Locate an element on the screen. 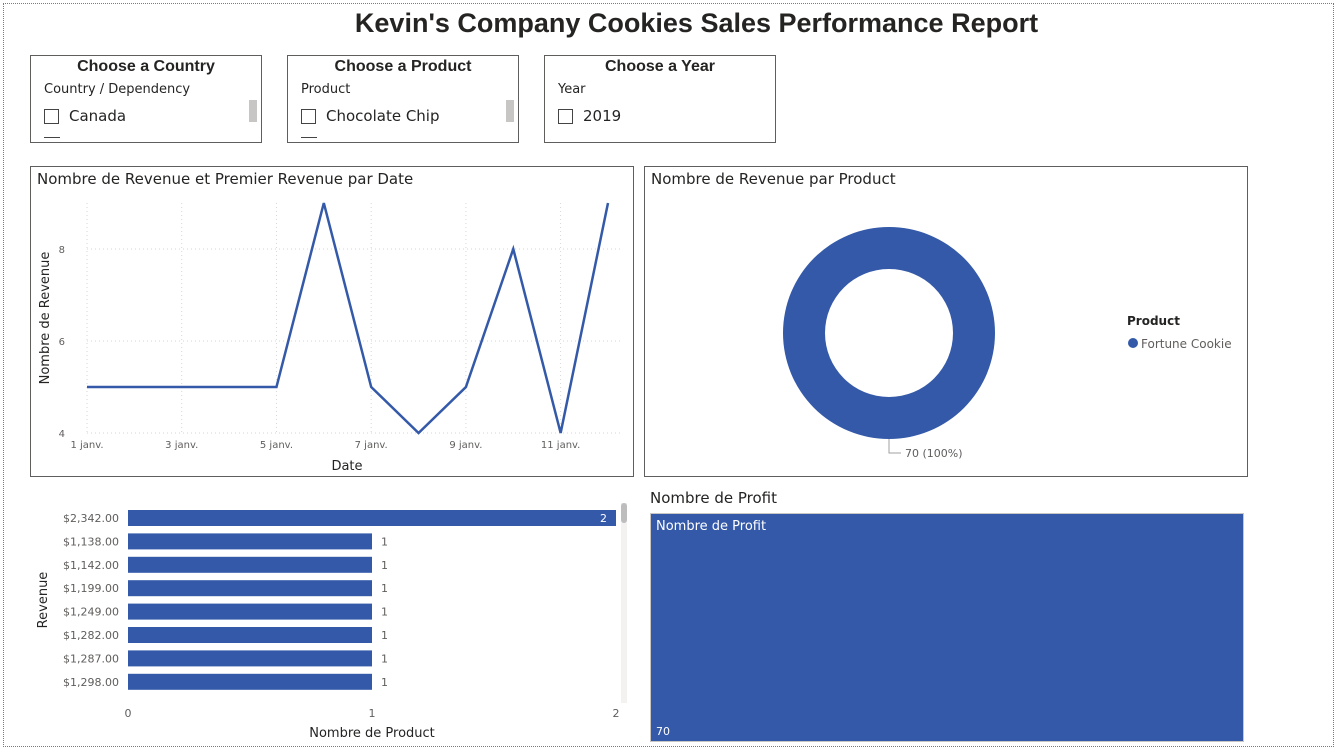 This screenshot has width=1339, height=753. slicer-item-label: Canada is located at coordinates (98, 116).